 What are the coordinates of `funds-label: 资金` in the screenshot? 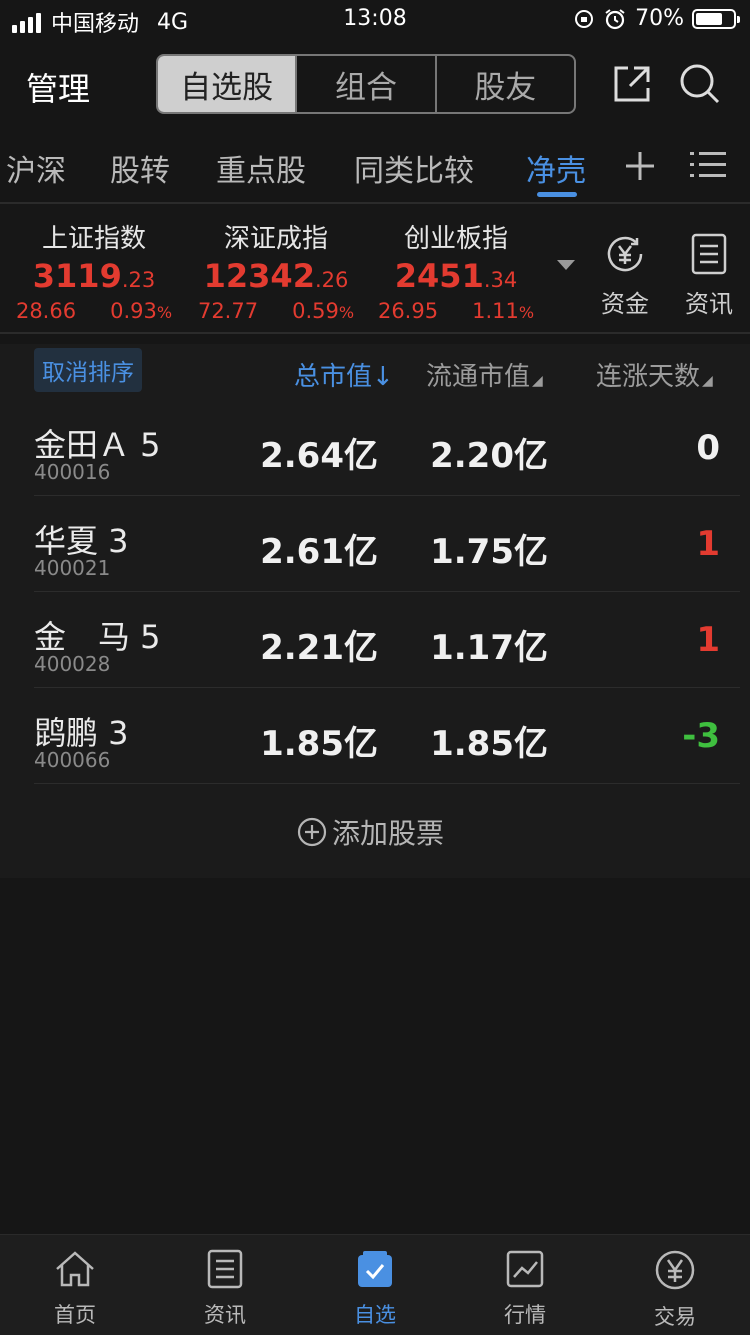 It's located at (625, 304).